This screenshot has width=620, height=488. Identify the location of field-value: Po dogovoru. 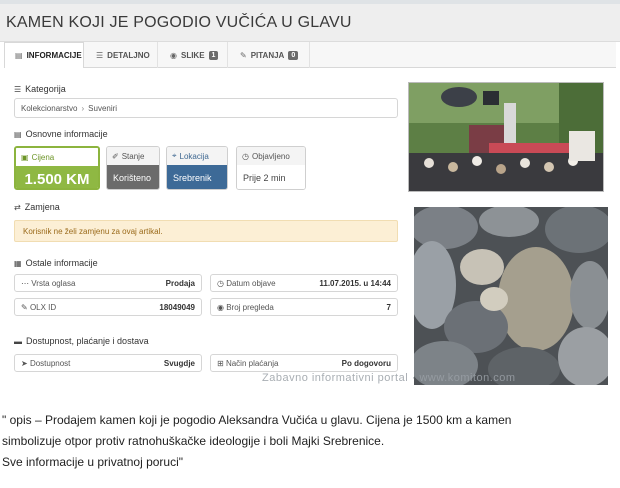
(366, 363).